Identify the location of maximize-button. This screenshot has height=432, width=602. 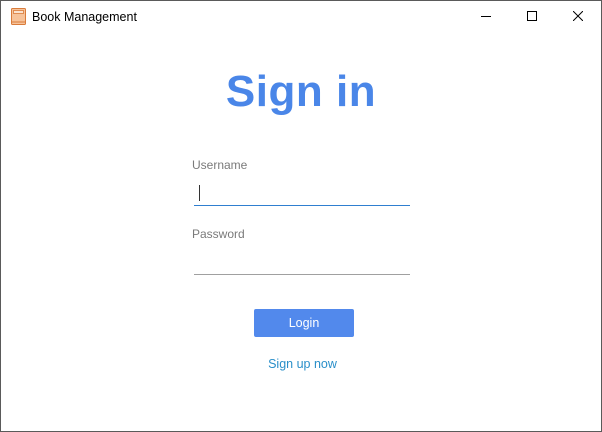
(532, 16).